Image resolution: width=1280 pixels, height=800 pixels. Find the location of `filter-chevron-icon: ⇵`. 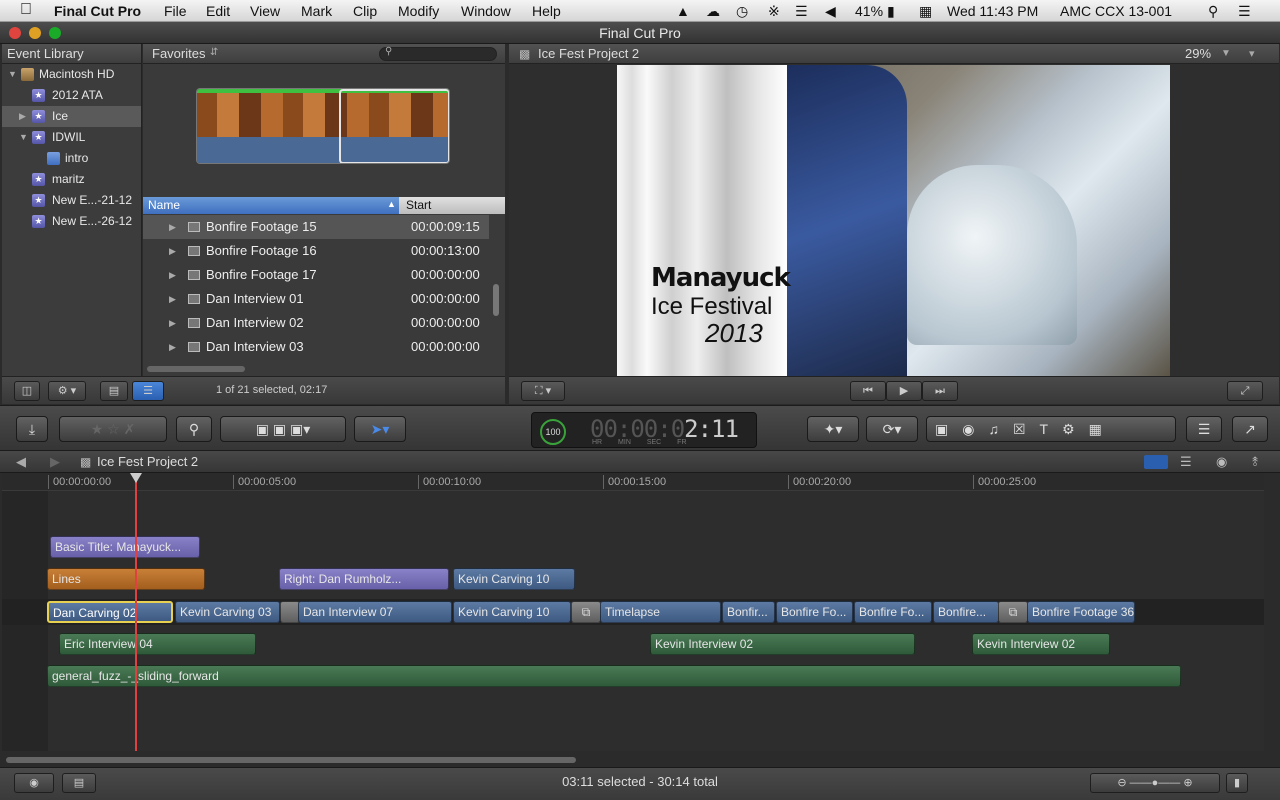

filter-chevron-icon: ⇵ is located at coordinates (214, 52).